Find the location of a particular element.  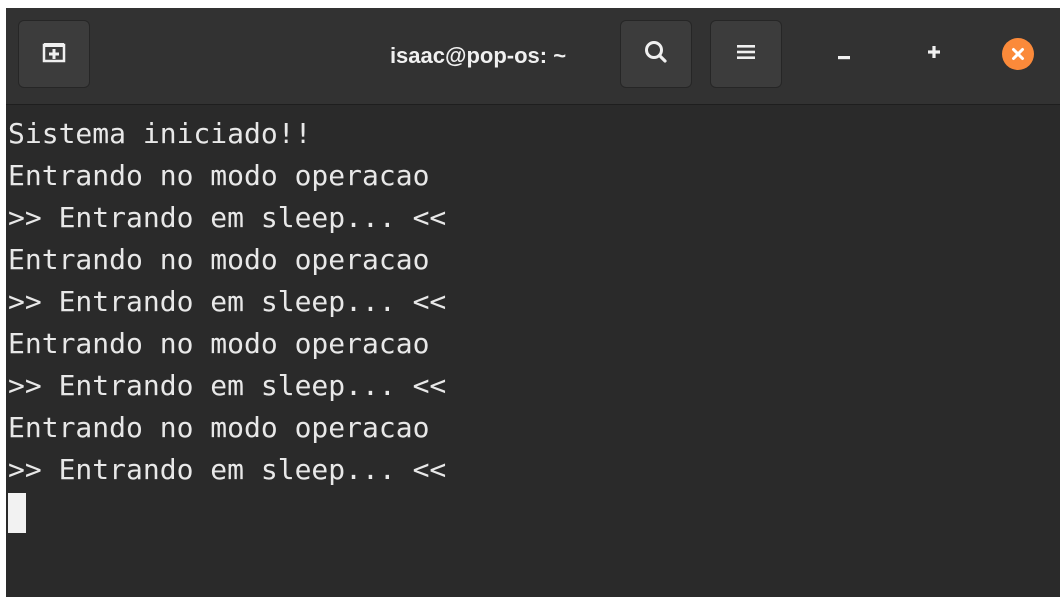

new-tab-icon is located at coordinates (54, 54).